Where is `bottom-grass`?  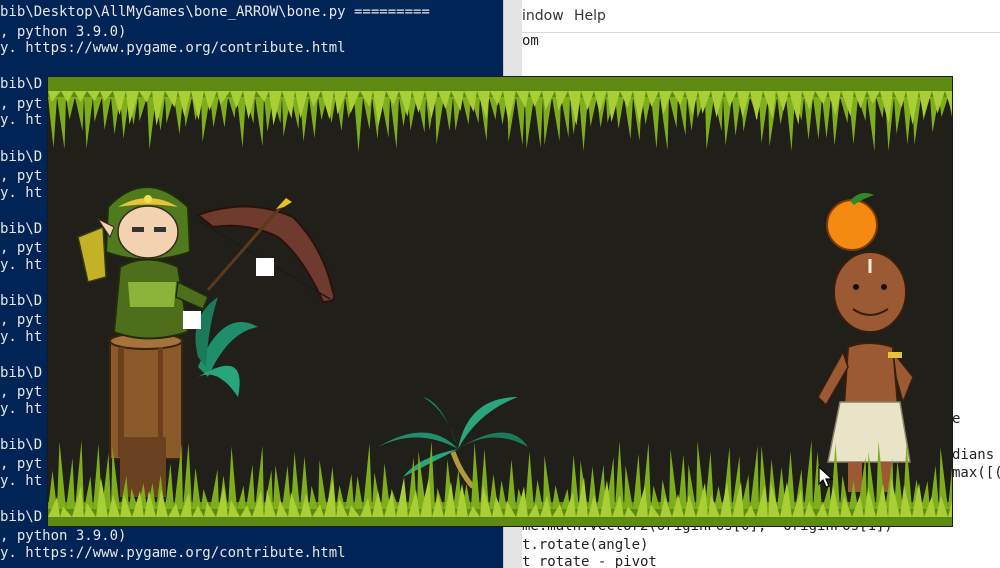 bottom-grass is located at coordinates (500, 482).